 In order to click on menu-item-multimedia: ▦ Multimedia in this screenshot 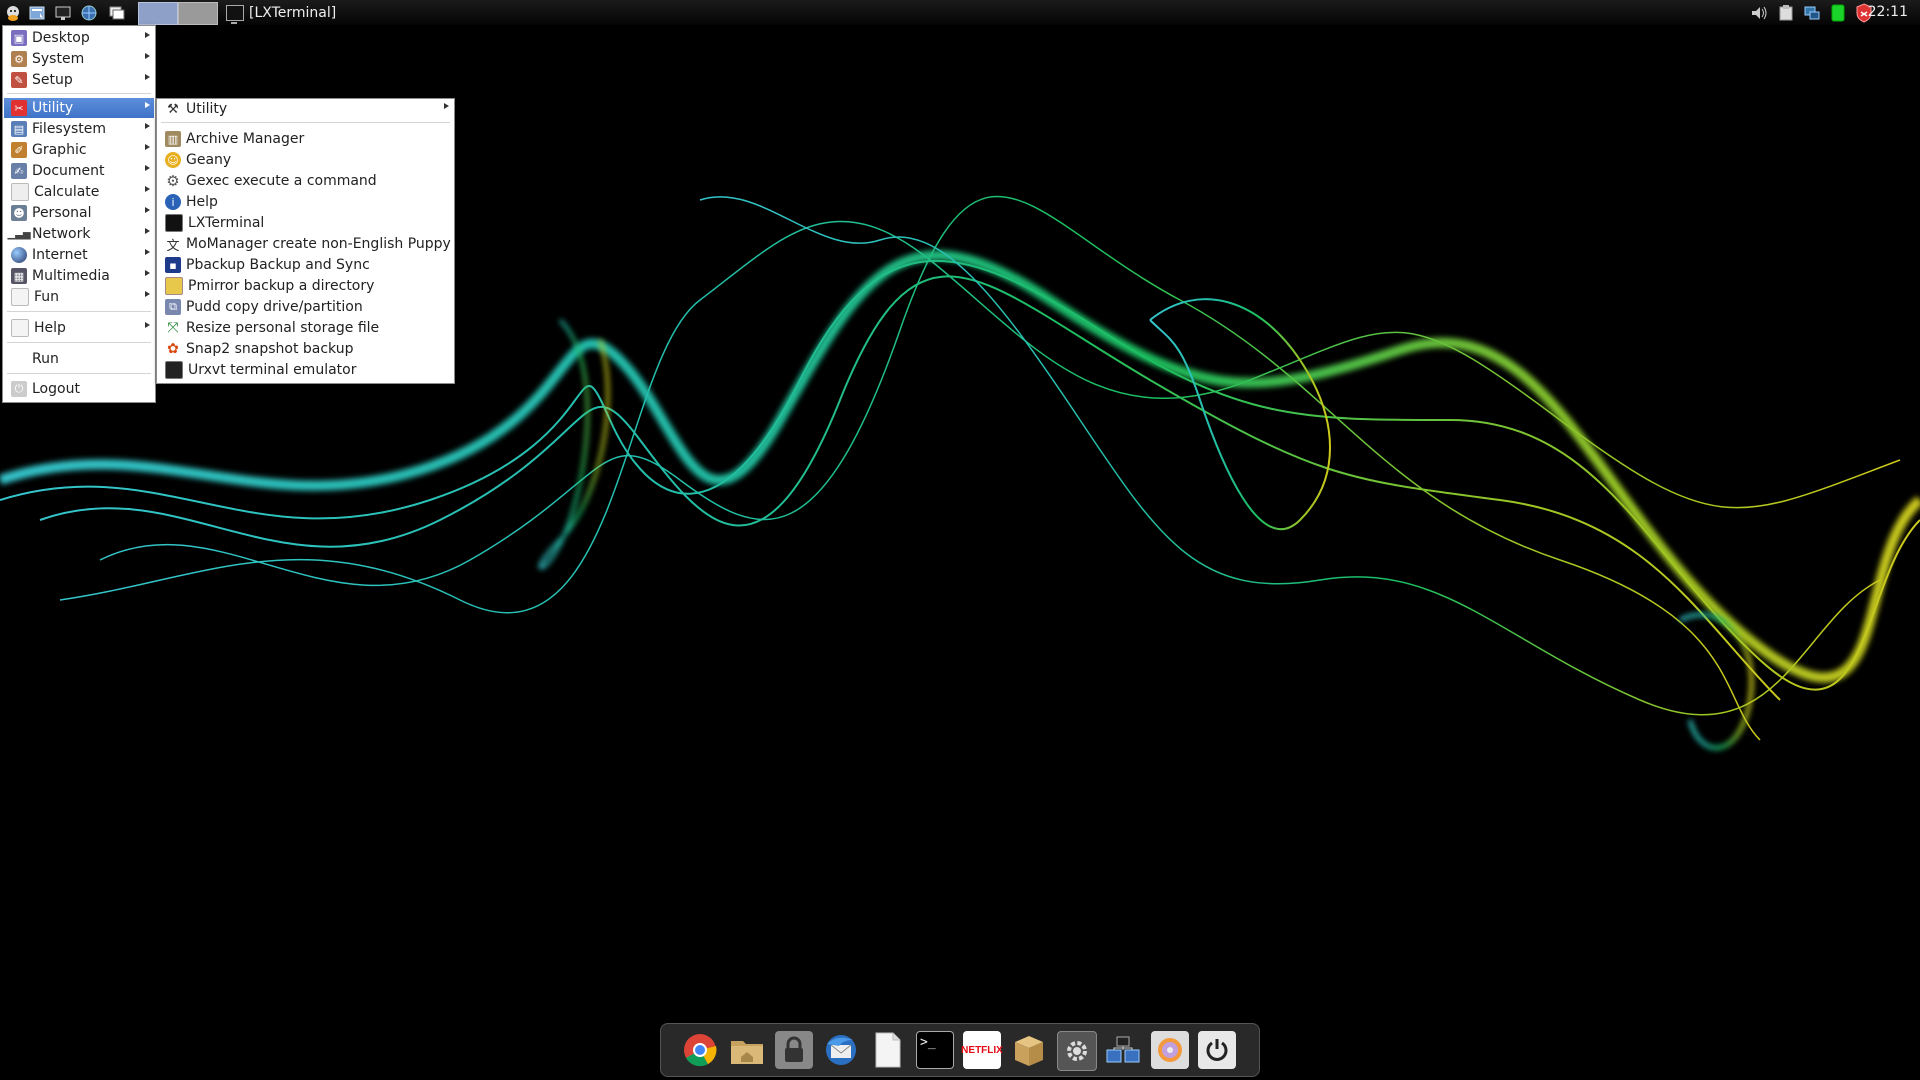, I will do `click(79, 276)`.